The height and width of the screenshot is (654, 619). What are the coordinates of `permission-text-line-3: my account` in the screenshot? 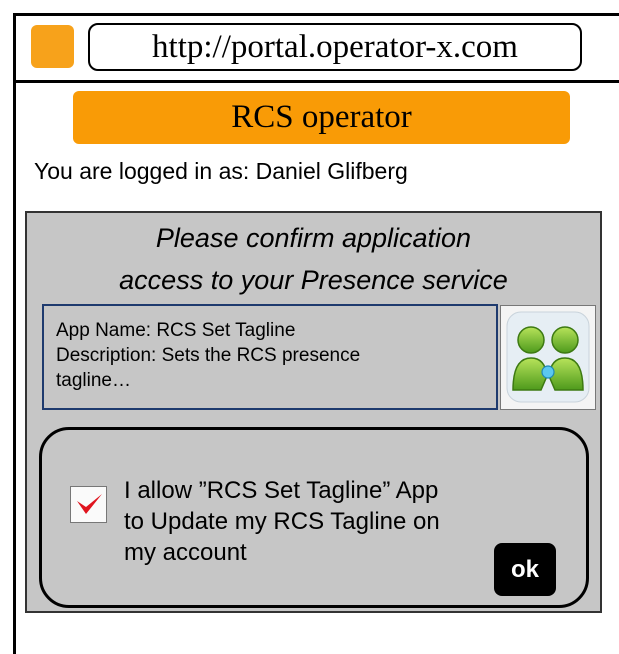 It's located at (185, 552).